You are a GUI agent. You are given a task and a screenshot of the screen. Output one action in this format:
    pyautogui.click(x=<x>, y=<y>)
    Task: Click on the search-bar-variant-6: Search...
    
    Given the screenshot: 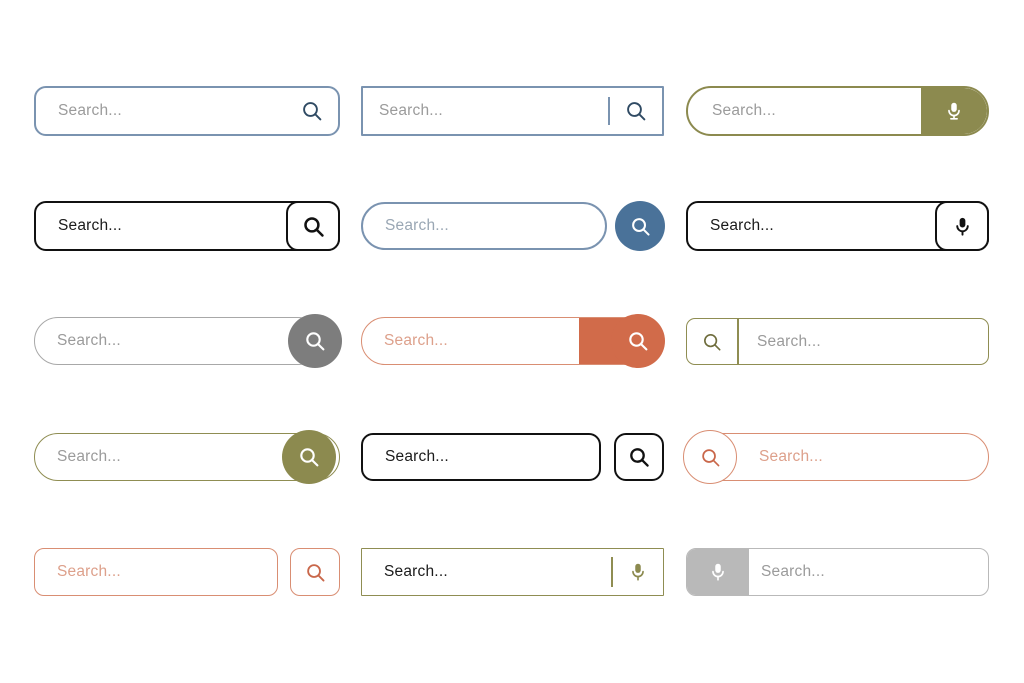 What is the action you would take?
    pyautogui.click(x=837, y=226)
    